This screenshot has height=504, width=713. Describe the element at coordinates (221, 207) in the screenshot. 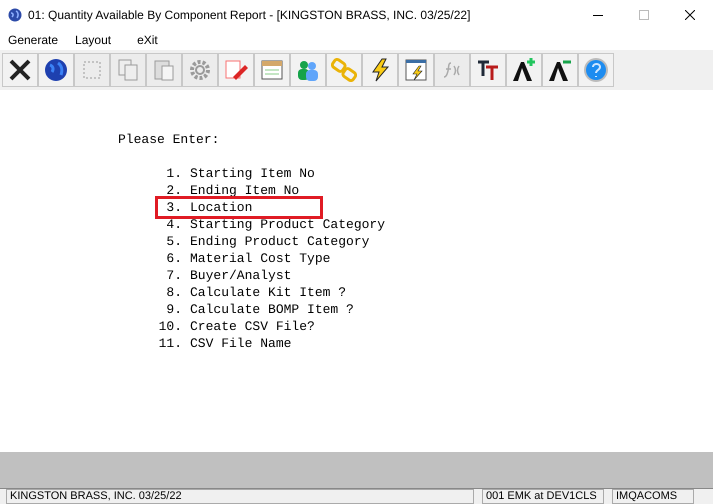

I see `field-label: Location` at that location.